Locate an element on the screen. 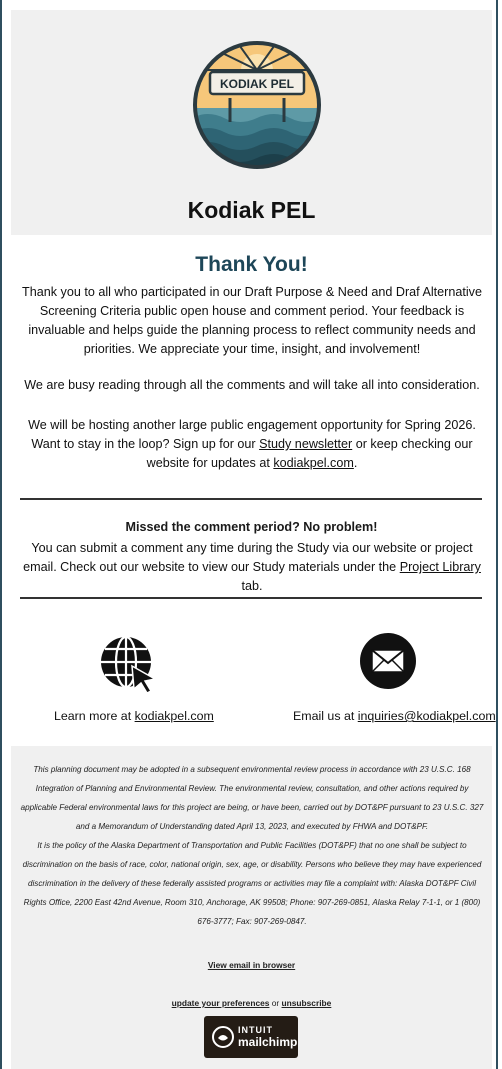  kodiakpel-website-link: kodiakpel.com is located at coordinates (313, 463).